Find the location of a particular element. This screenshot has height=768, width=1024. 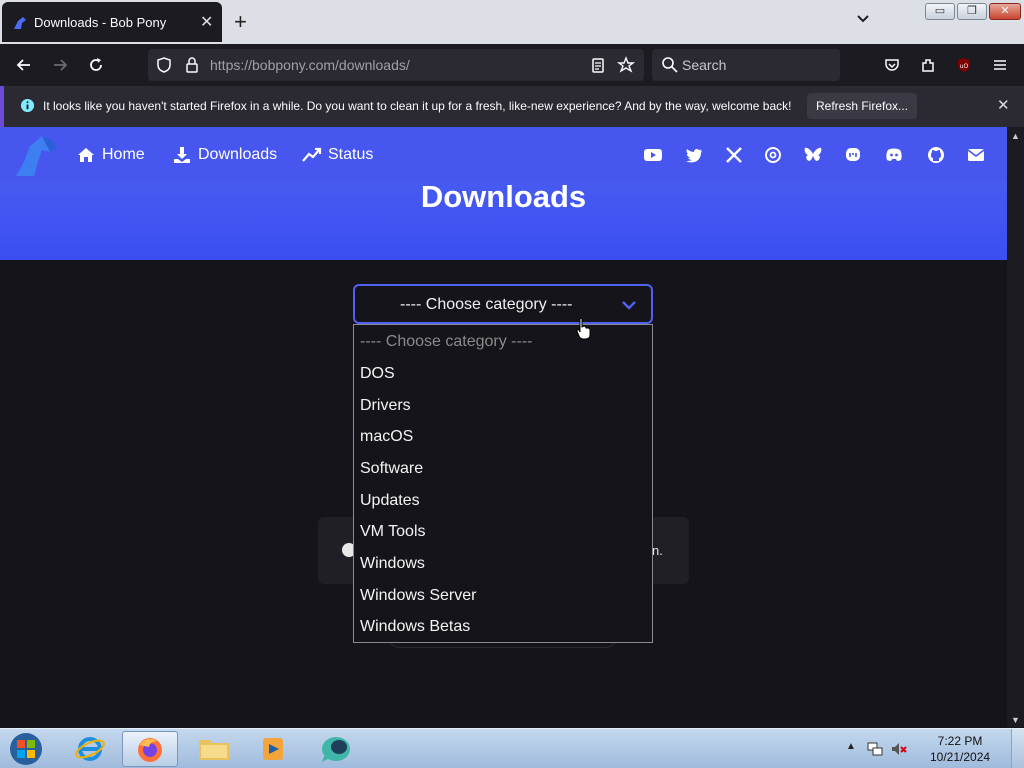

network-icon is located at coordinates (875, 749).